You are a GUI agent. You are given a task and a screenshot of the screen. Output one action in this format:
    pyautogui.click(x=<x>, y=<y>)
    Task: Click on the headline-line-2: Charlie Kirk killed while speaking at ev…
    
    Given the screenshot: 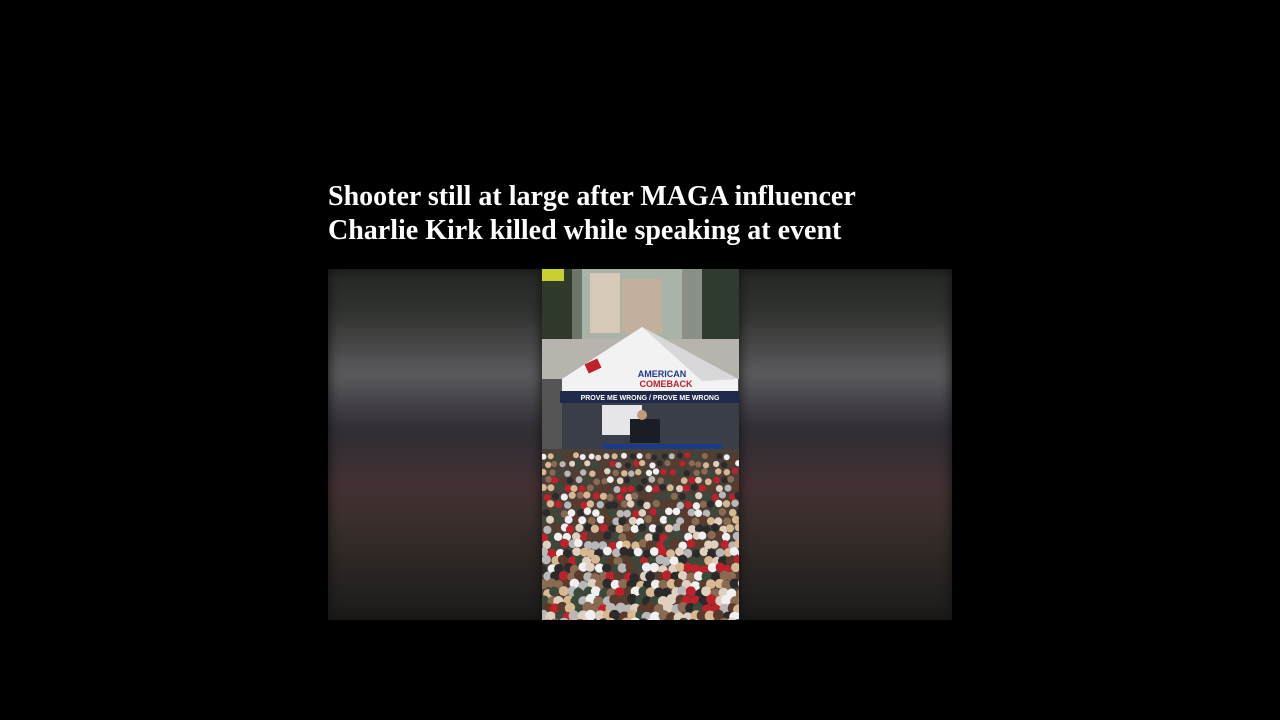 What is the action you would take?
    pyautogui.click(x=585, y=230)
    